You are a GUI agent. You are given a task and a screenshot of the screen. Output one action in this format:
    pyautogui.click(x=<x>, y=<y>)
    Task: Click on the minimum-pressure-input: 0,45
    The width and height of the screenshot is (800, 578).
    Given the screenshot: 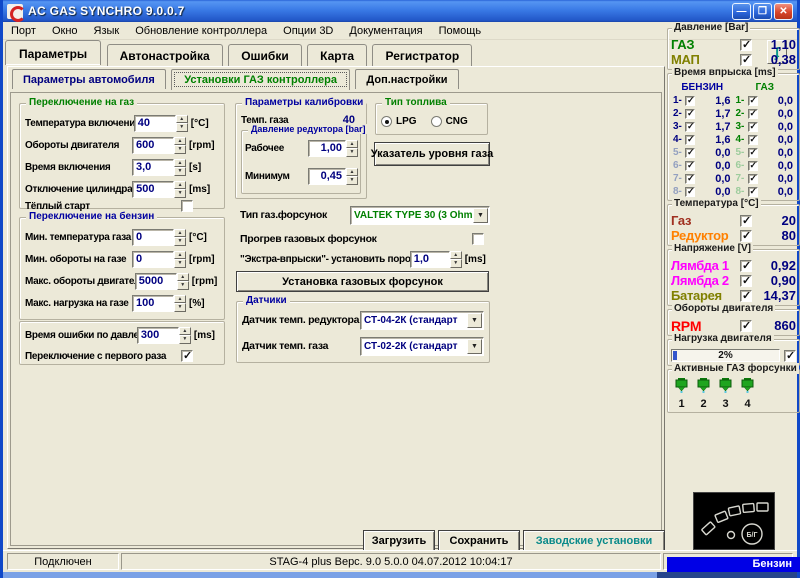 What is the action you would take?
    pyautogui.click(x=327, y=176)
    